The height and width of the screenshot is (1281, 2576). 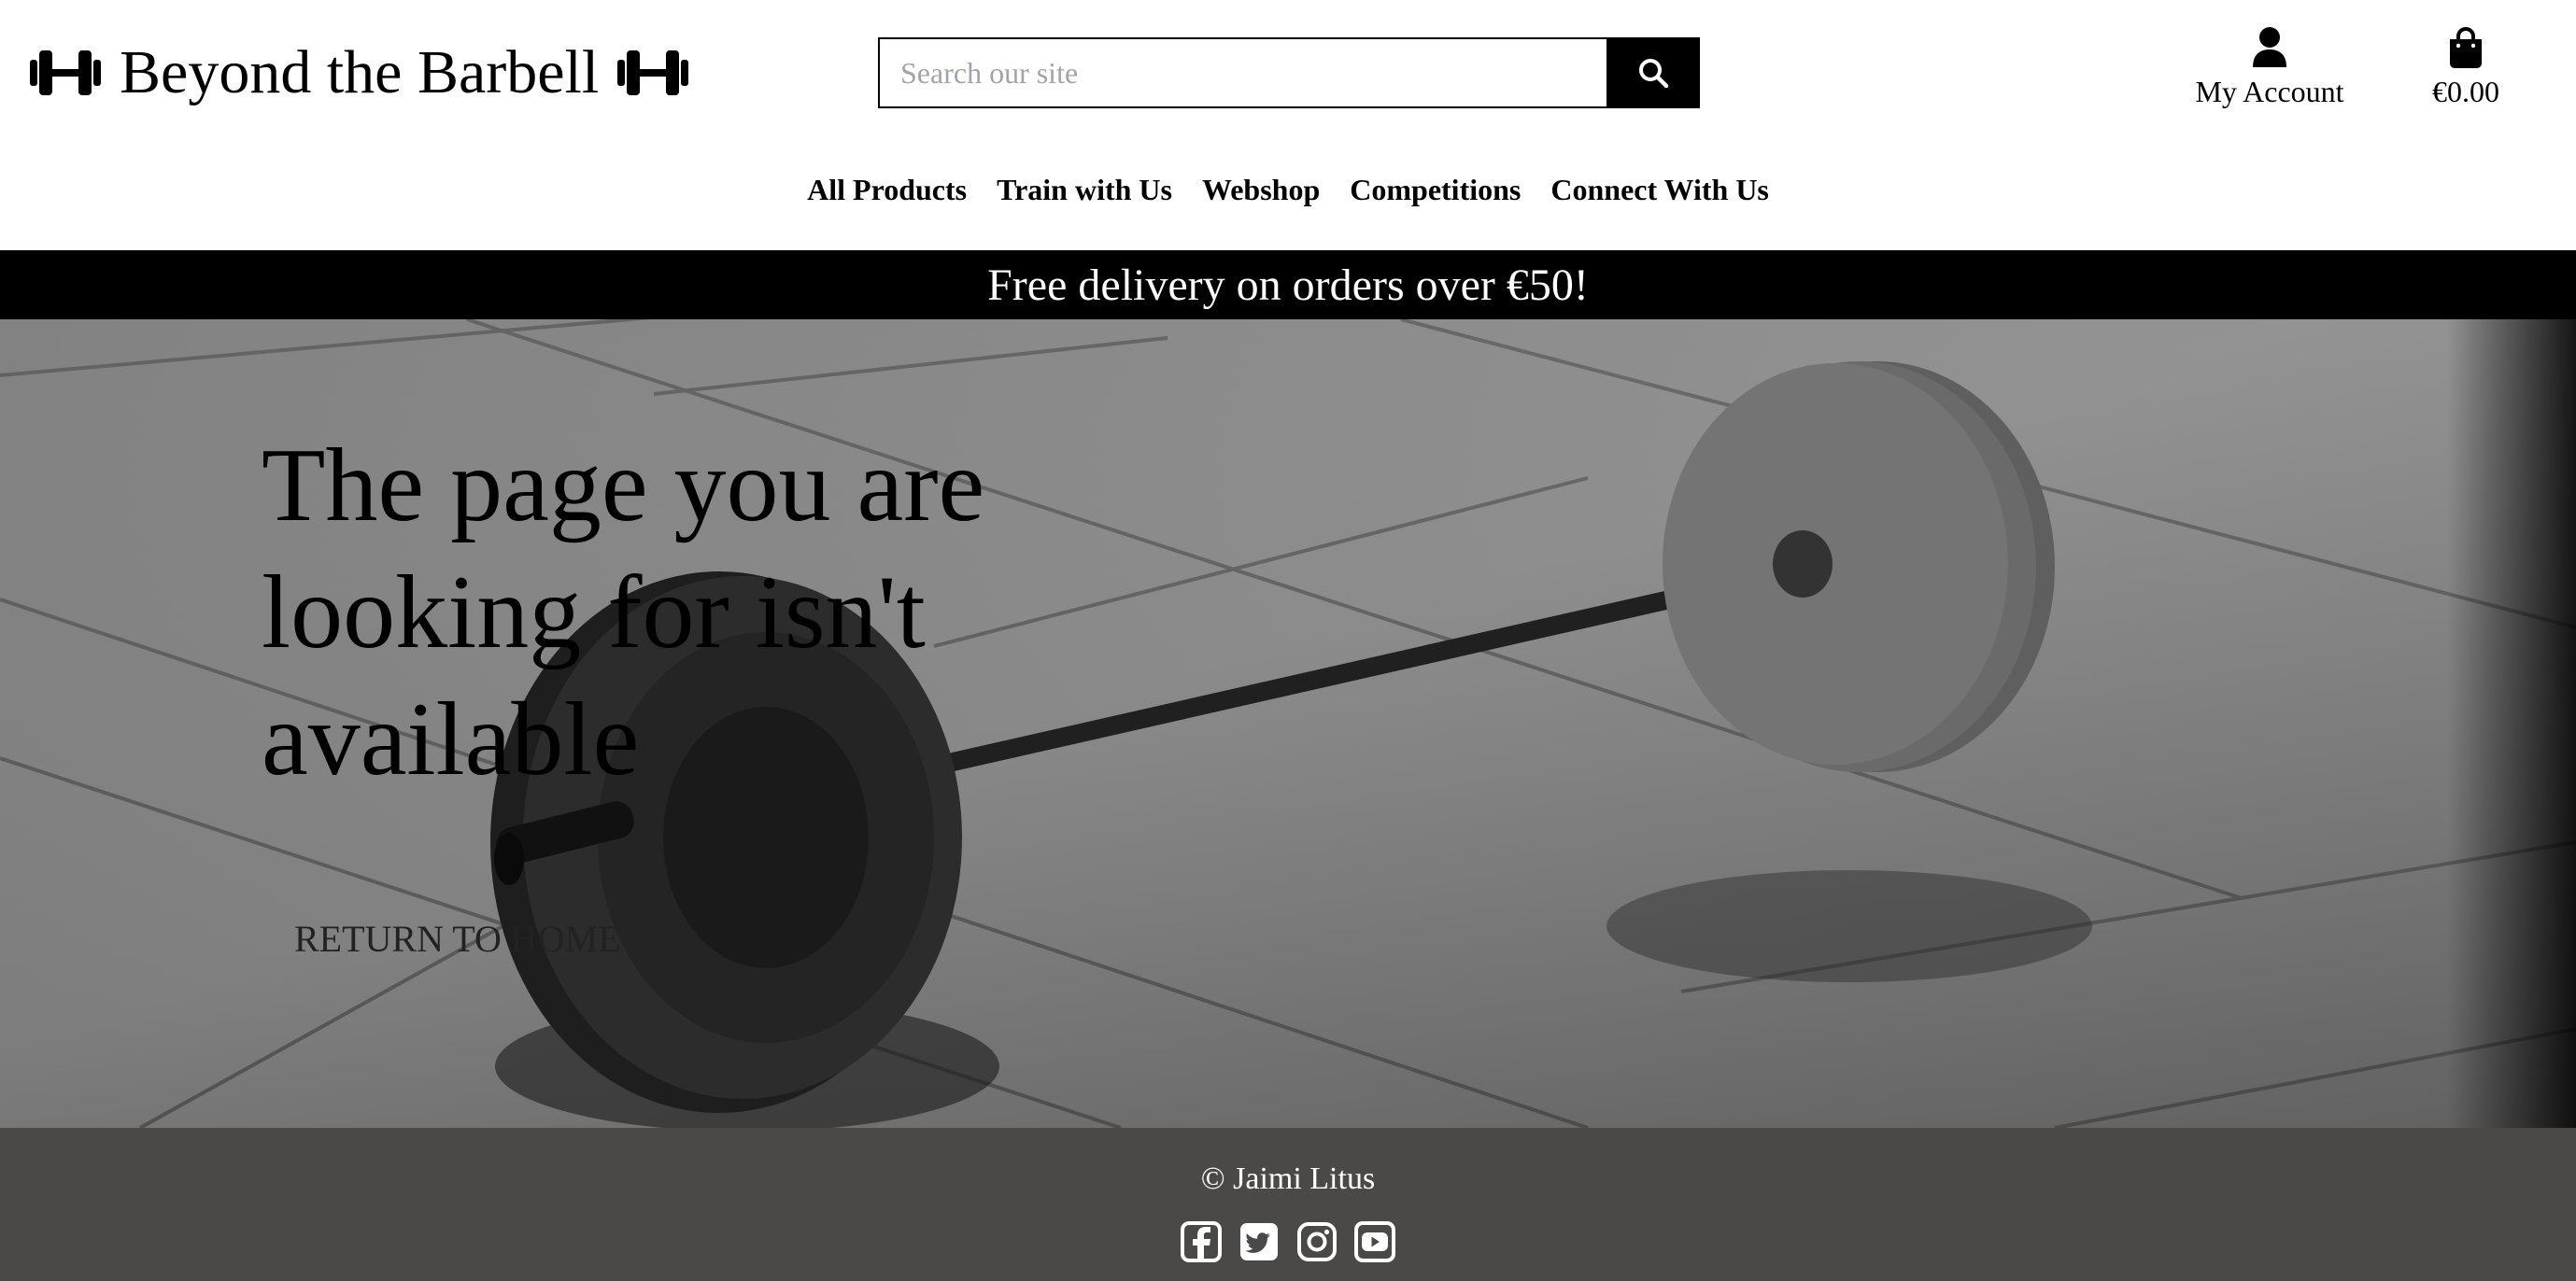 I want to click on search-bar, so click(x=1289, y=72).